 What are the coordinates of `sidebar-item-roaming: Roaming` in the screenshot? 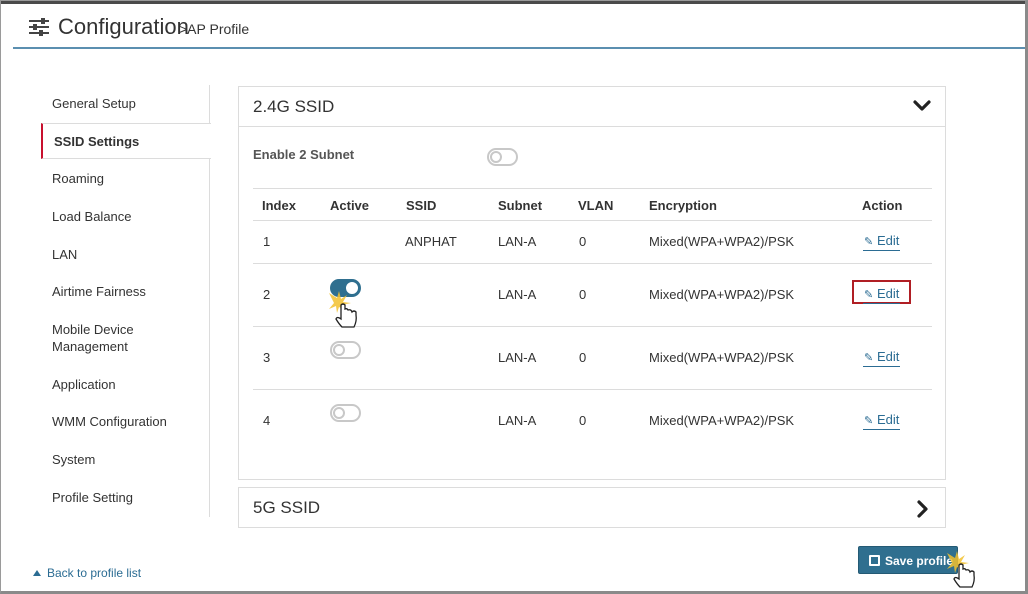 It's located at (125, 178).